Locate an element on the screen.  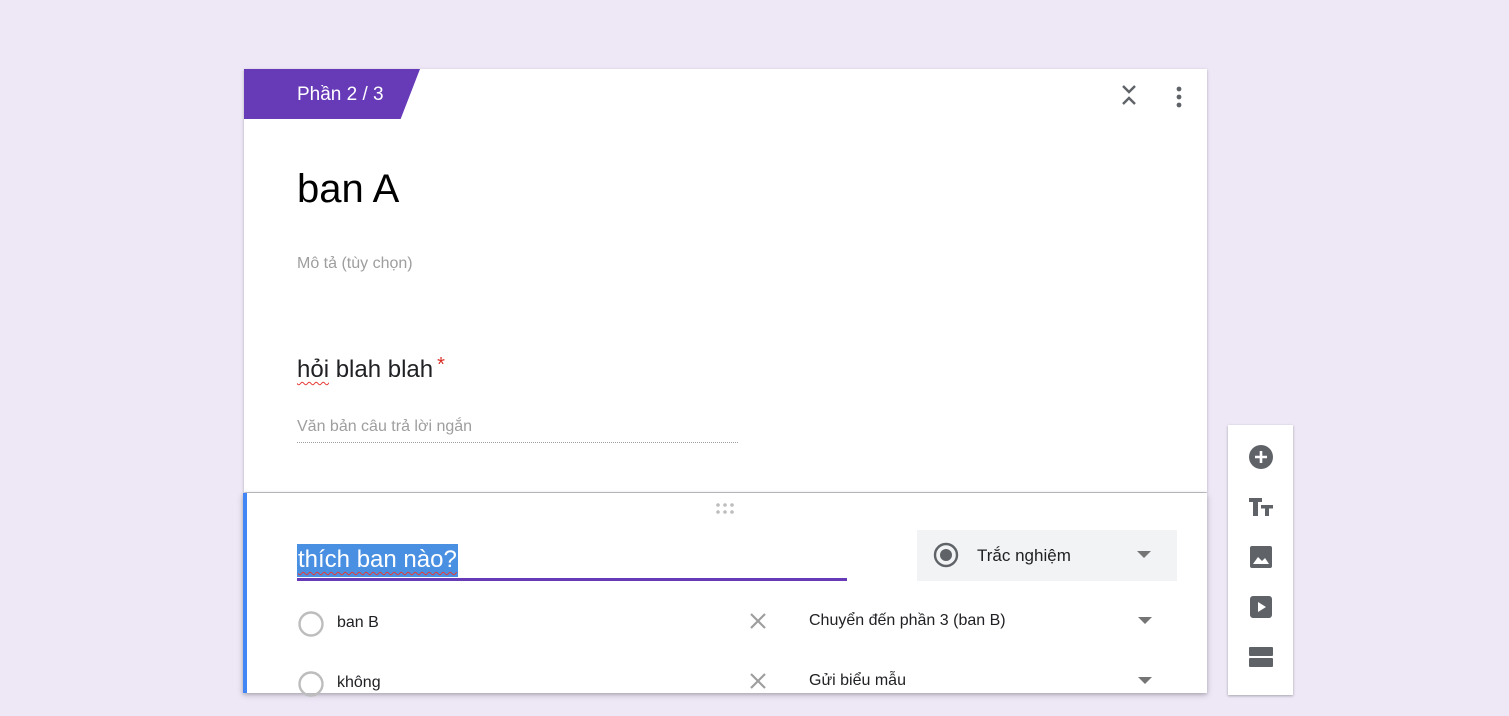
add-video-button is located at coordinates (1261, 607).